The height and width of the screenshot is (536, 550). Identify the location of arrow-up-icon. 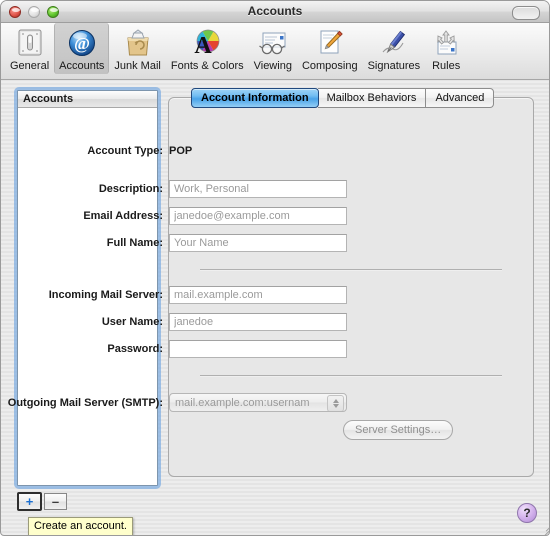
(335, 401).